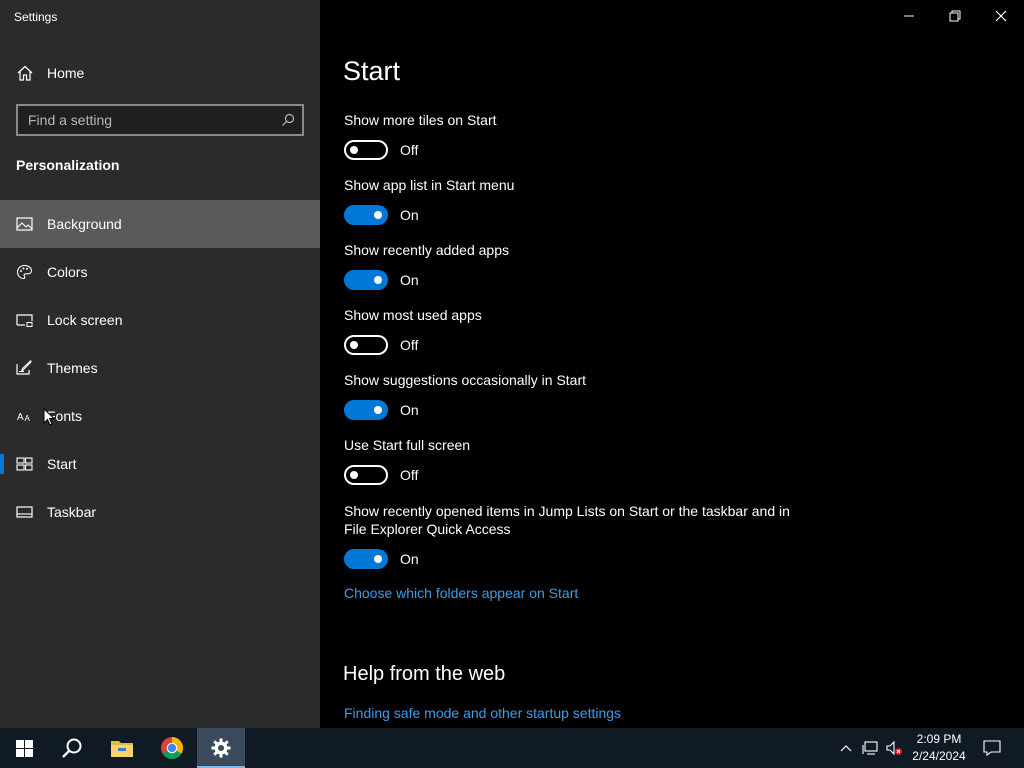  Describe the element at coordinates (66, 73) in the screenshot. I see `home-label: Home` at that location.